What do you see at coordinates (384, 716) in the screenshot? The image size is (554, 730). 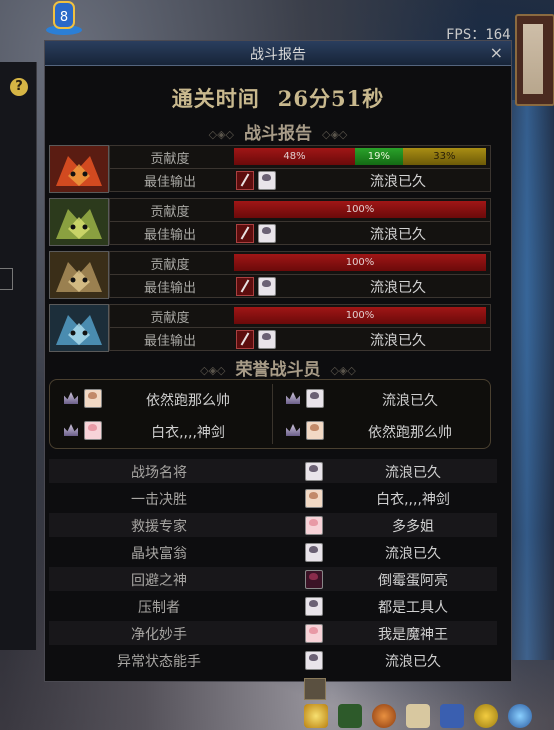 I see `compass-icon` at bounding box center [384, 716].